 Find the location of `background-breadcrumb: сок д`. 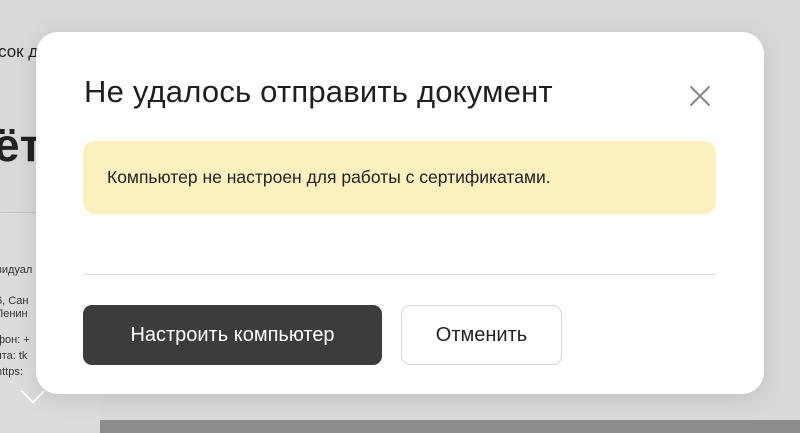

background-breadcrumb: сок д is located at coordinates (19, 51).